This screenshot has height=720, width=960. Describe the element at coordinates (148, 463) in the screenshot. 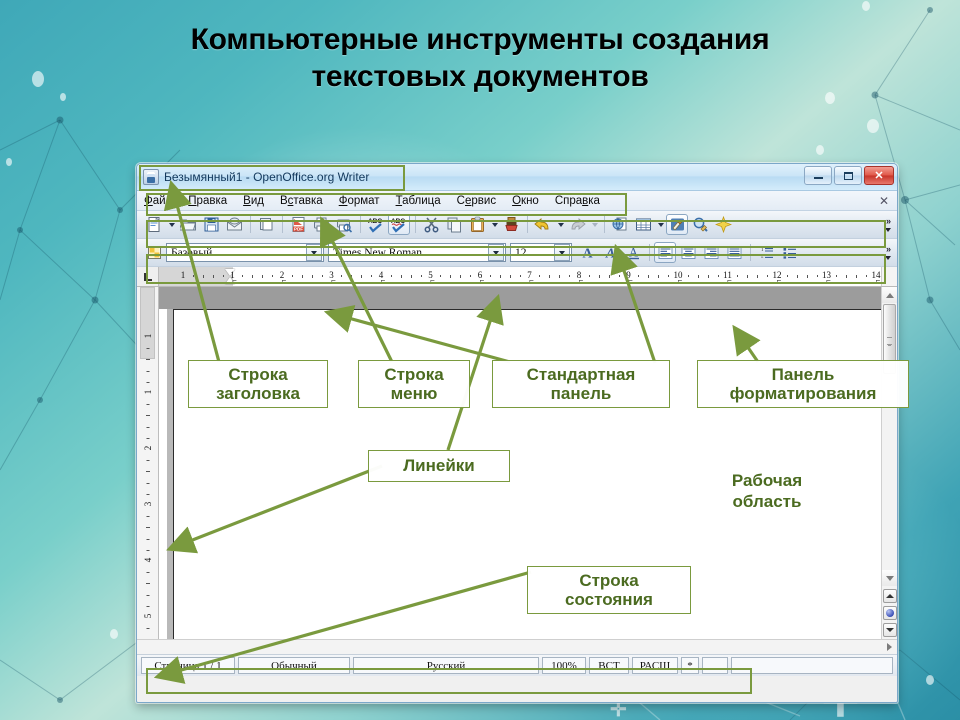

I see `vertical-ruler: 1 1 2 3 4 5` at that location.